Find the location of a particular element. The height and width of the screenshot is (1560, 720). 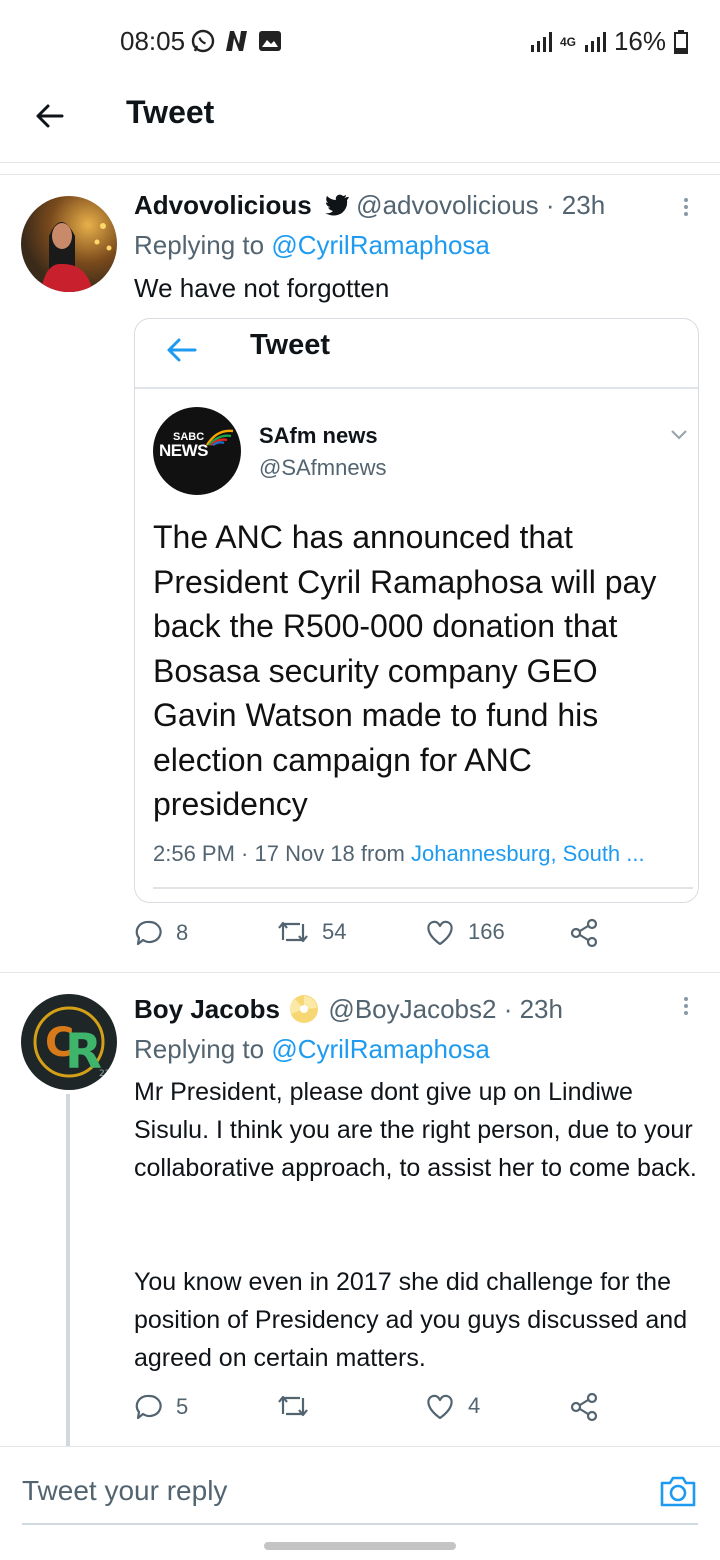

app-header: Tweet is located at coordinates (360, 121).